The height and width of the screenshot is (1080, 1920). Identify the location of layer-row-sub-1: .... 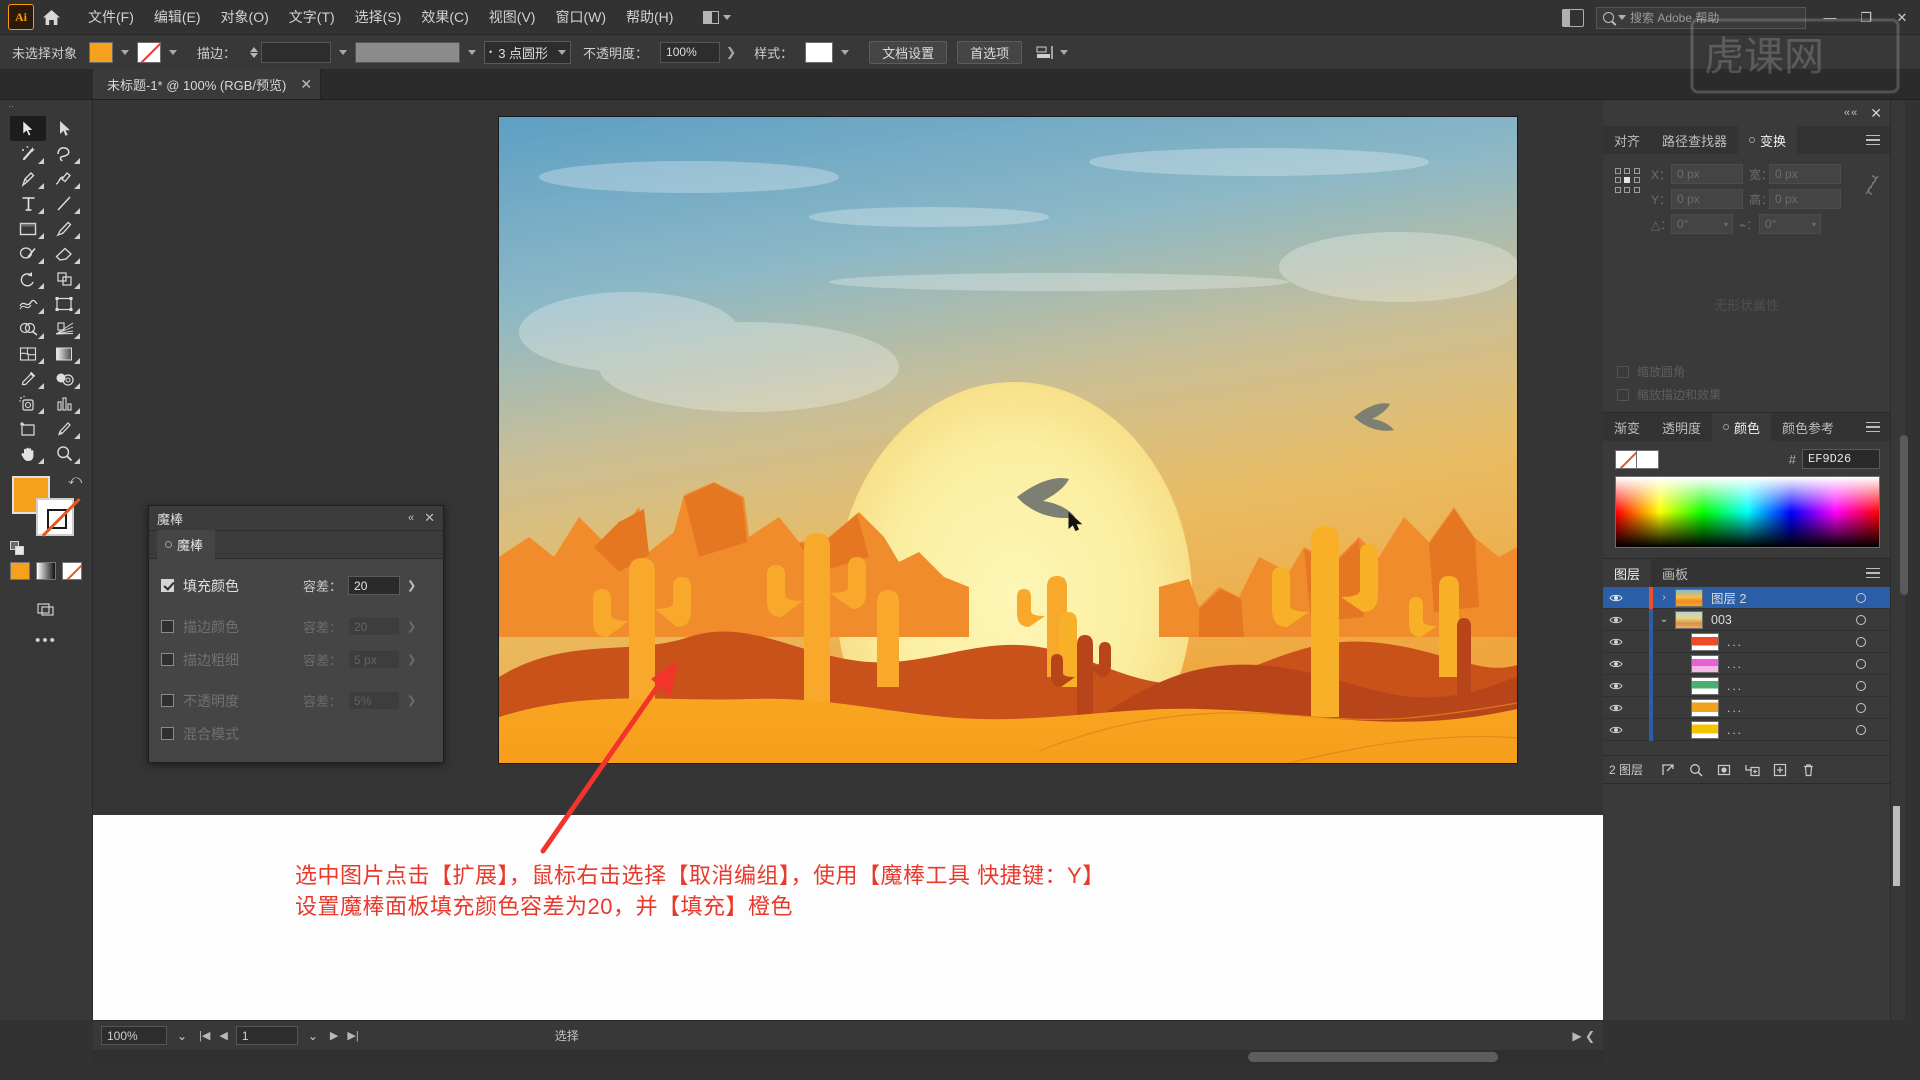
(1746, 641).